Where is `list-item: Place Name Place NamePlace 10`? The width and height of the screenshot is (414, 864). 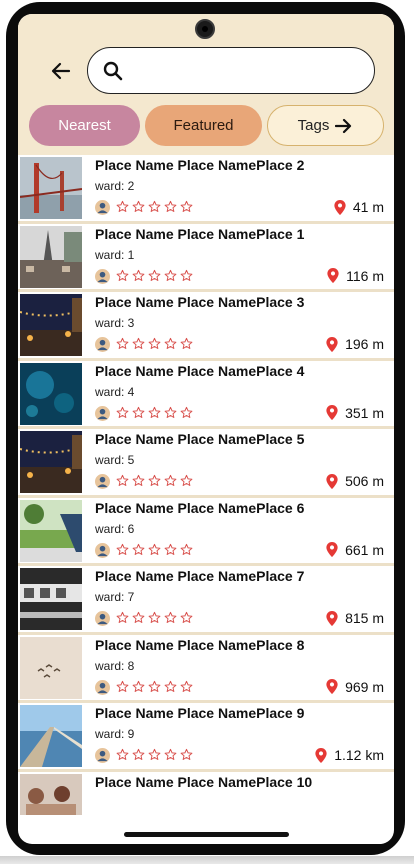 list-item: Place Name Place NamePlace 10 is located at coordinates (206, 793).